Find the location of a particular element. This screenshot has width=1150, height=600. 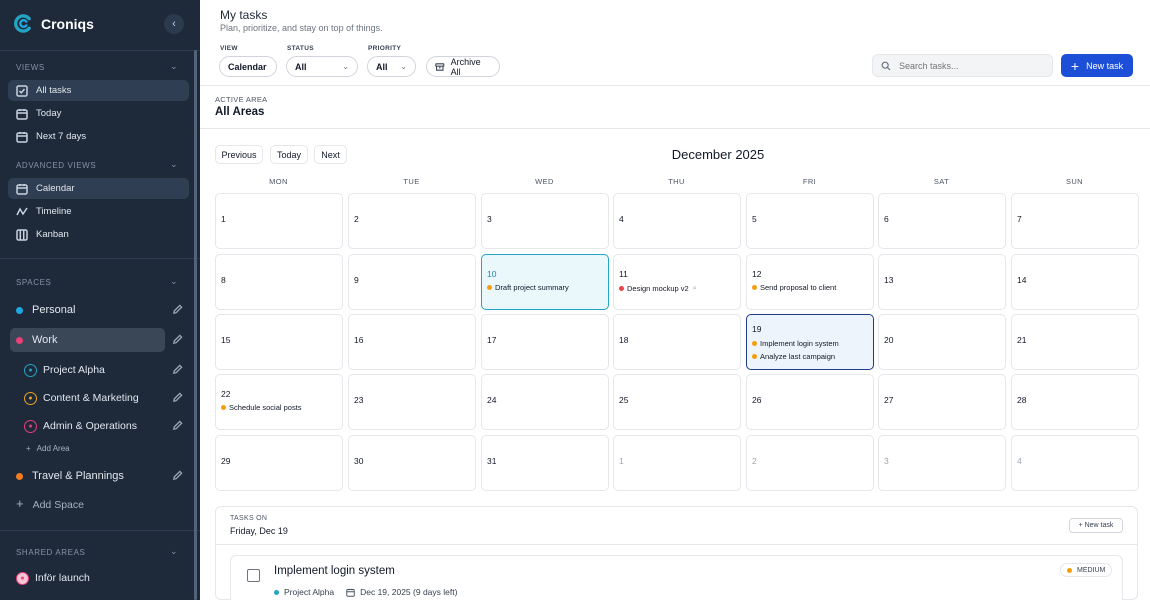

calendar-day-cell: 29 is located at coordinates (279, 463).